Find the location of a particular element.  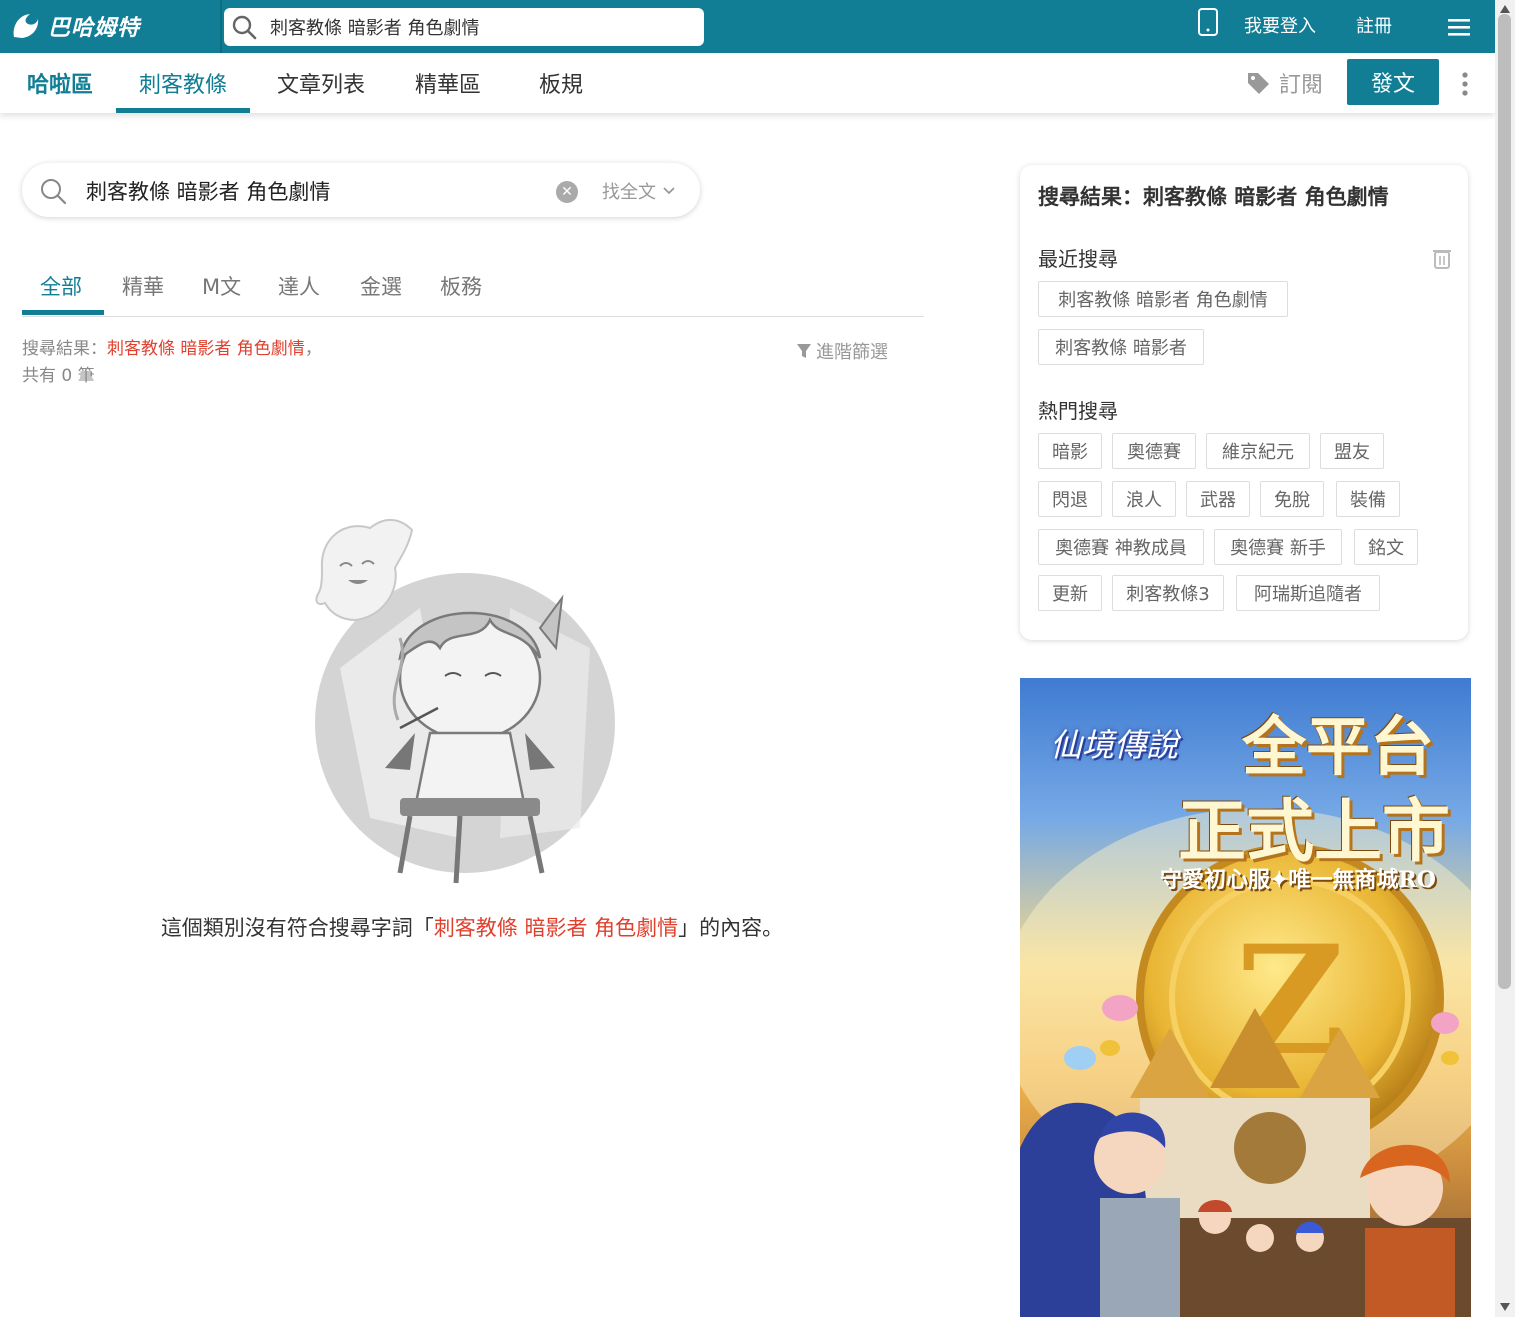

main-search-box: ✕ 找全文 is located at coordinates (361, 190).